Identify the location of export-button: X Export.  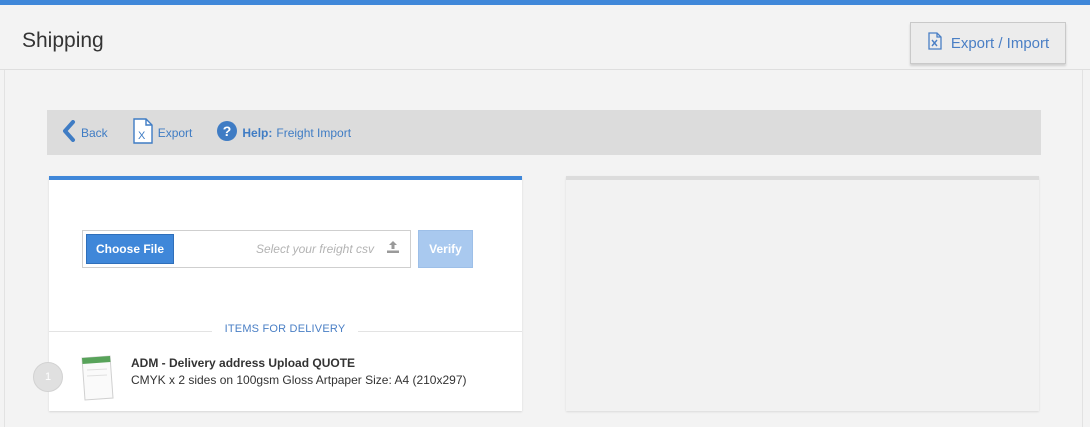
(162, 132).